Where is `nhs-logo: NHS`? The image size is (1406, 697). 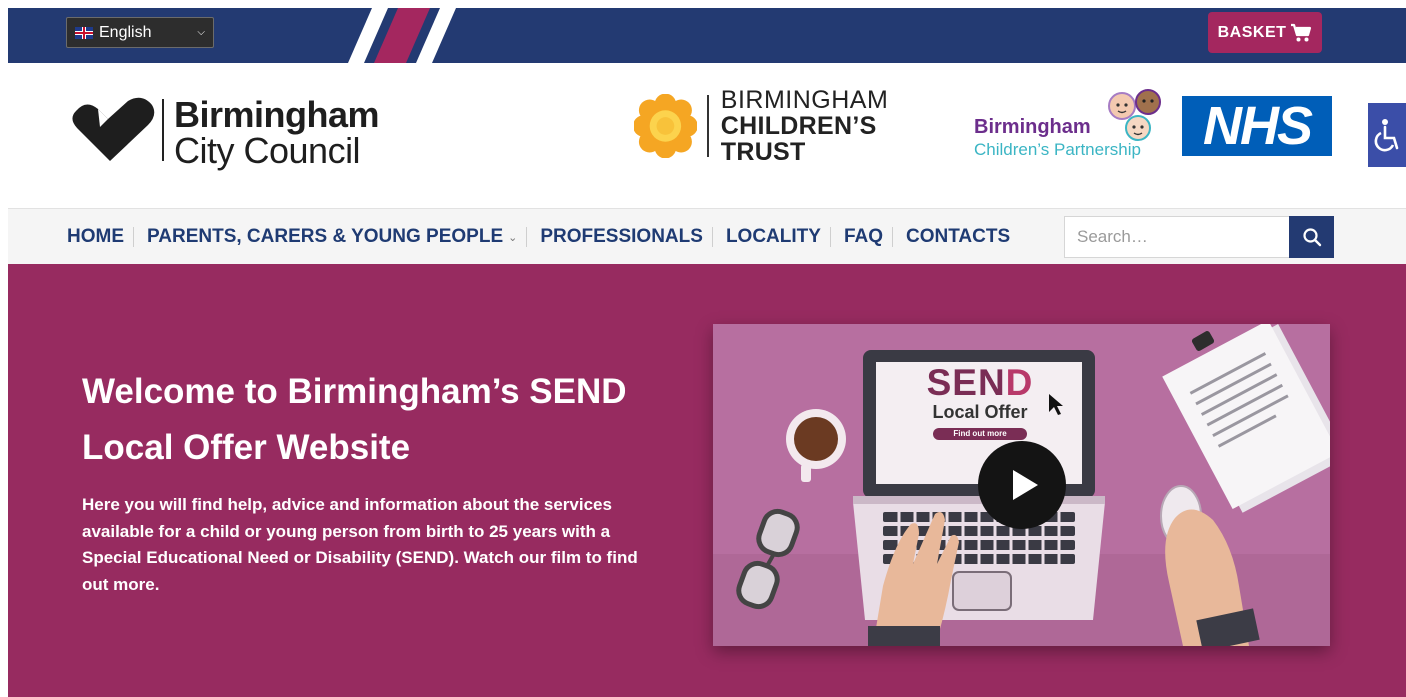 nhs-logo: NHS is located at coordinates (1257, 126).